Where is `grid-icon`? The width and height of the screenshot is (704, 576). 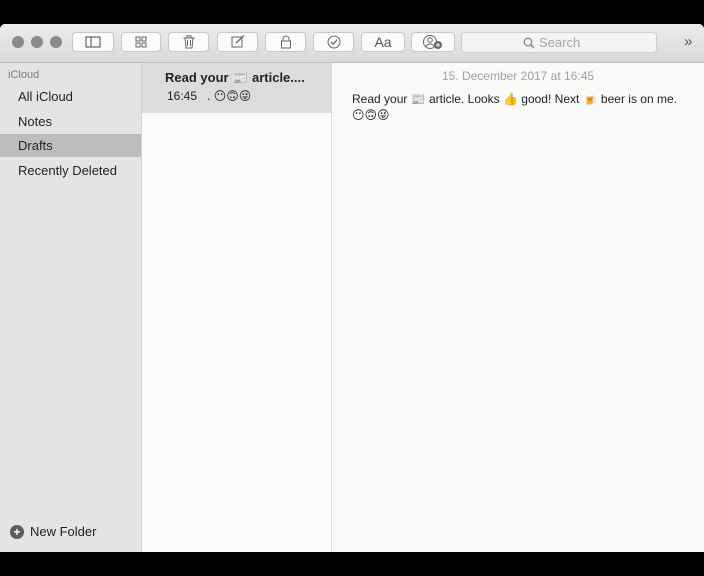 grid-icon is located at coordinates (141, 42).